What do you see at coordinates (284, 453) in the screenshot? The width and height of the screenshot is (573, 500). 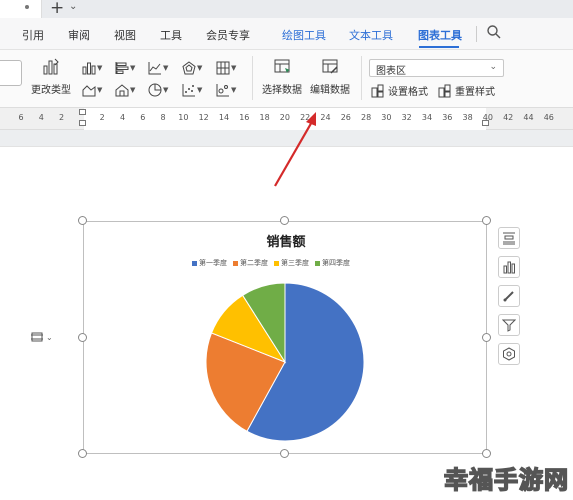 I see `resize-handle-s` at bounding box center [284, 453].